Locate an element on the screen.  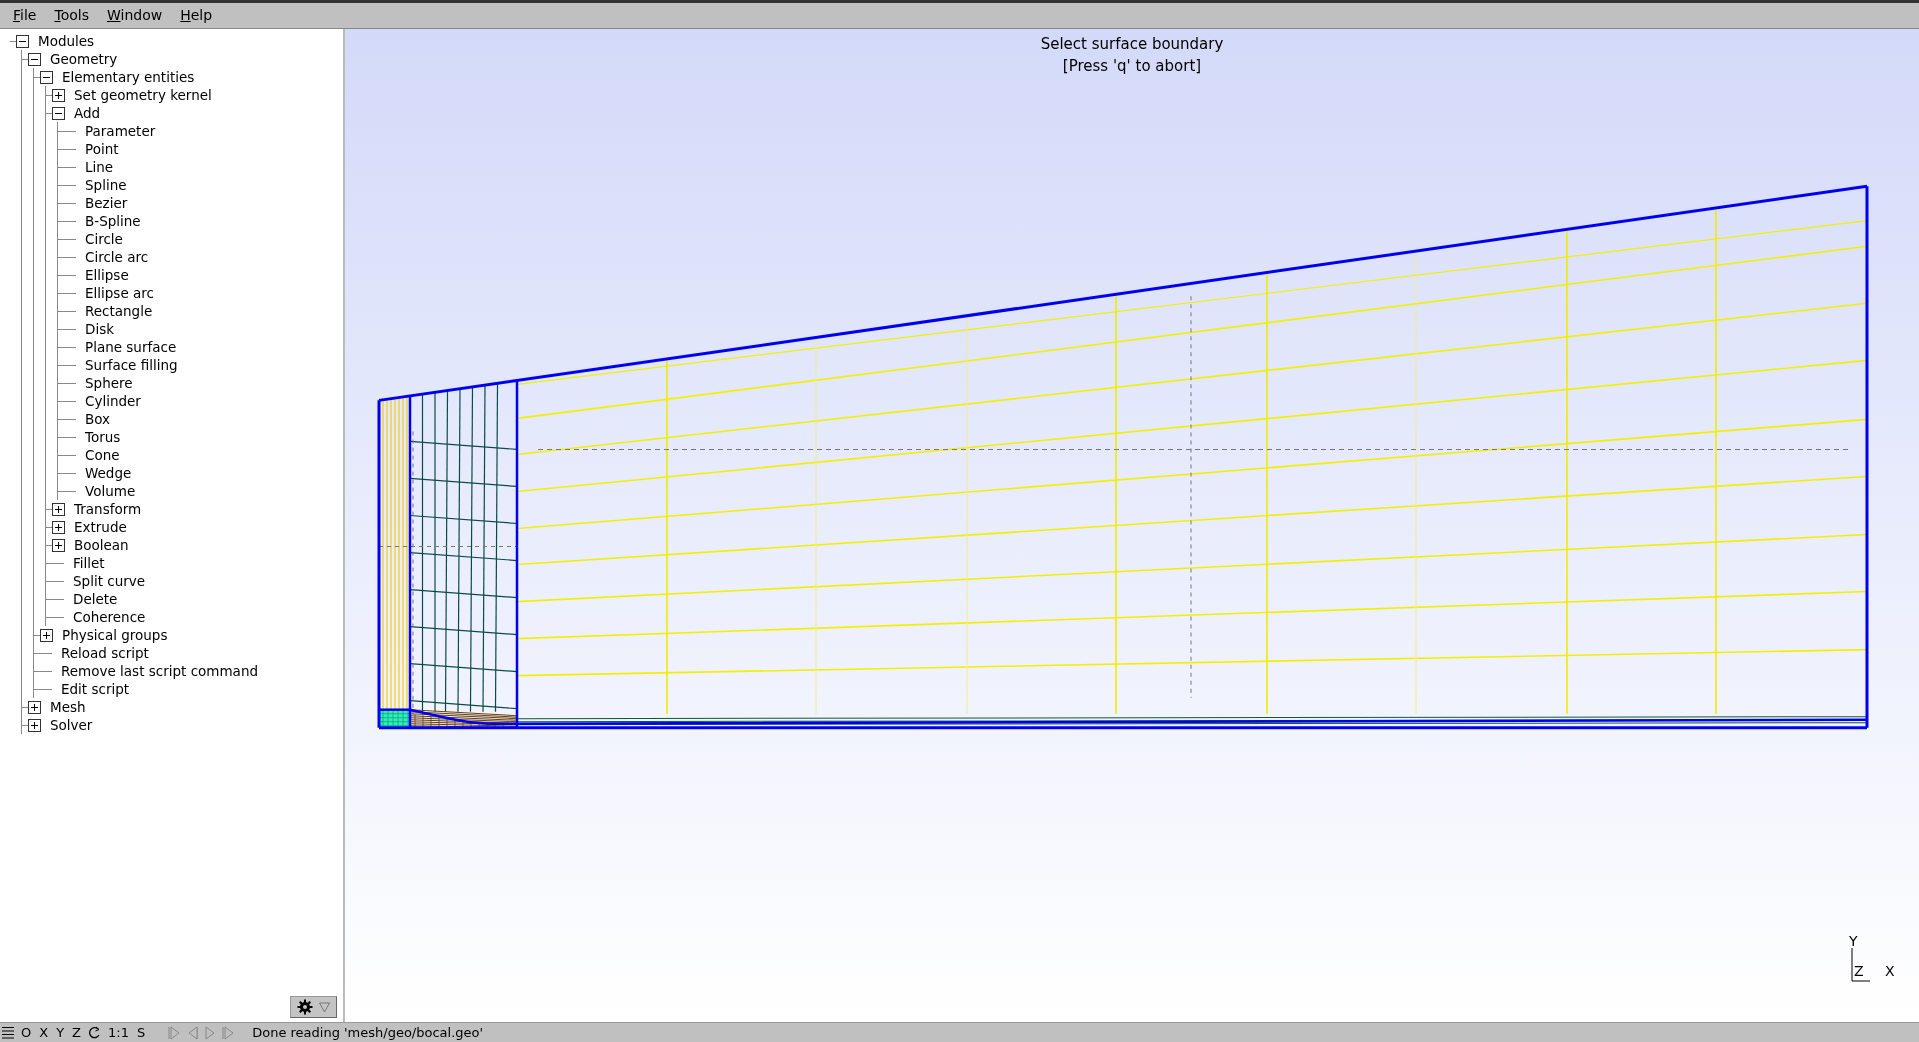
menu-item: Tools is located at coordinates (71, 15).